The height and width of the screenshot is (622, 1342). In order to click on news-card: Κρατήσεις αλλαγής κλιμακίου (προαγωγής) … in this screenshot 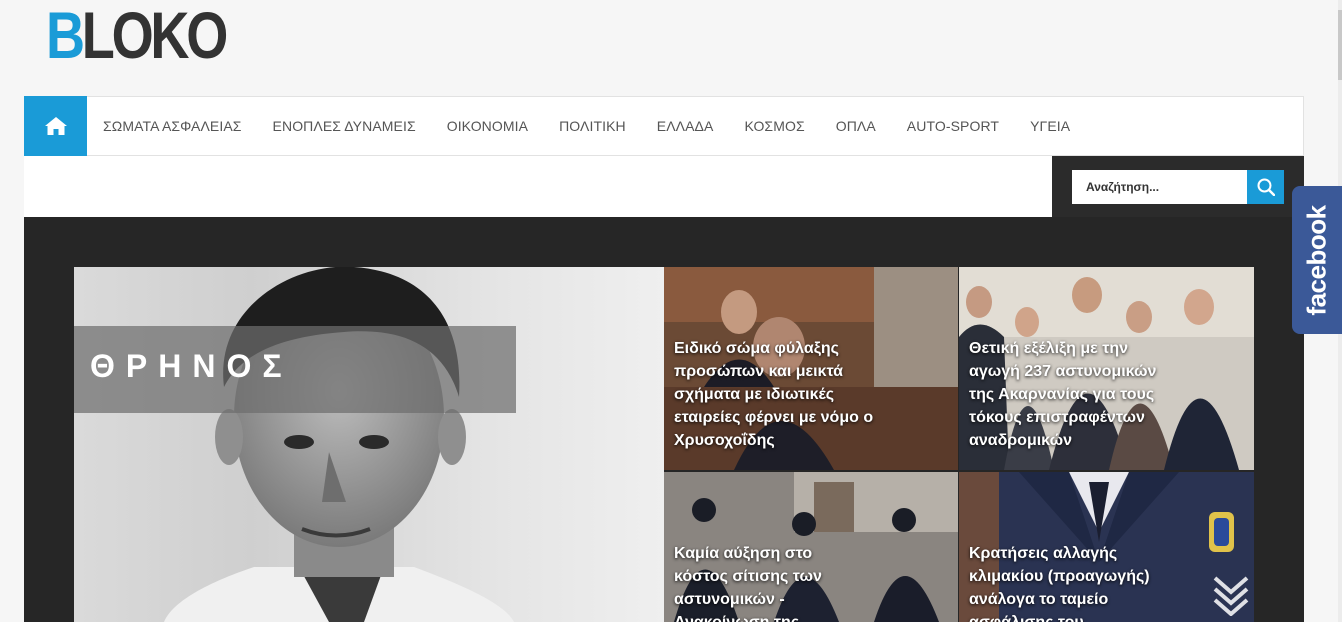, I will do `click(1106, 547)`.